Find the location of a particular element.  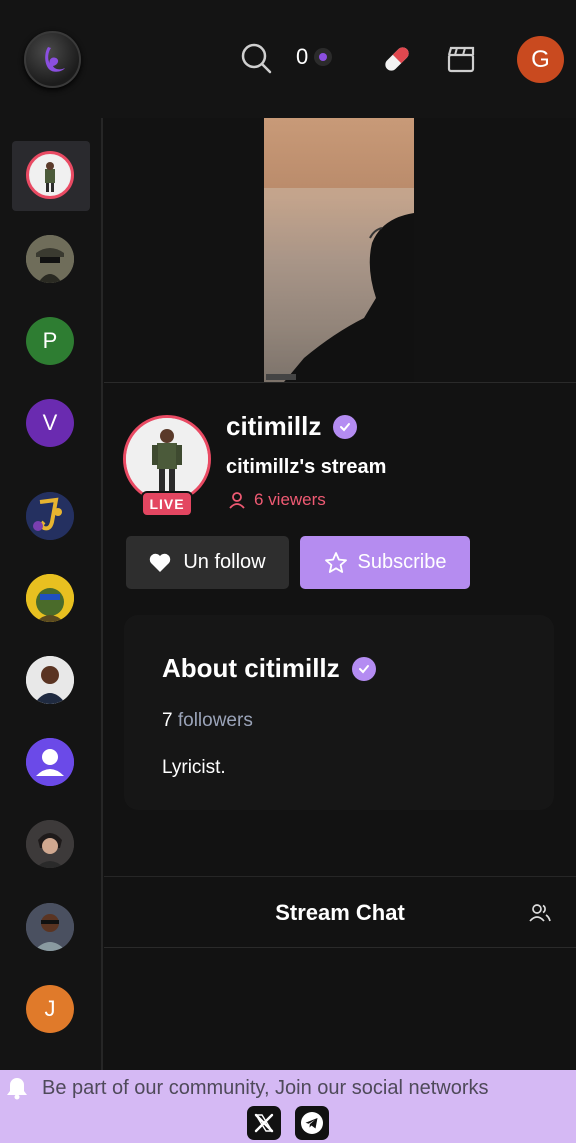

telegram-icon is located at coordinates (312, 1123).